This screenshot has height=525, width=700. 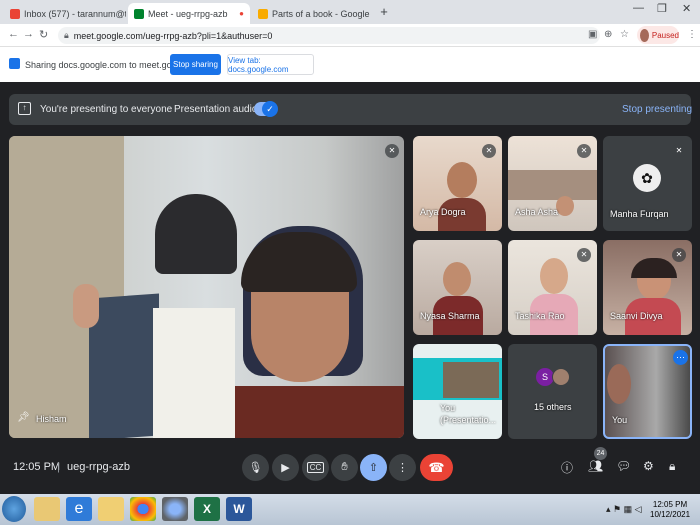 What do you see at coordinates (686, 8) in the screenshot?
I see `close-window-icon: ✕` at bounding box center [686, 8].